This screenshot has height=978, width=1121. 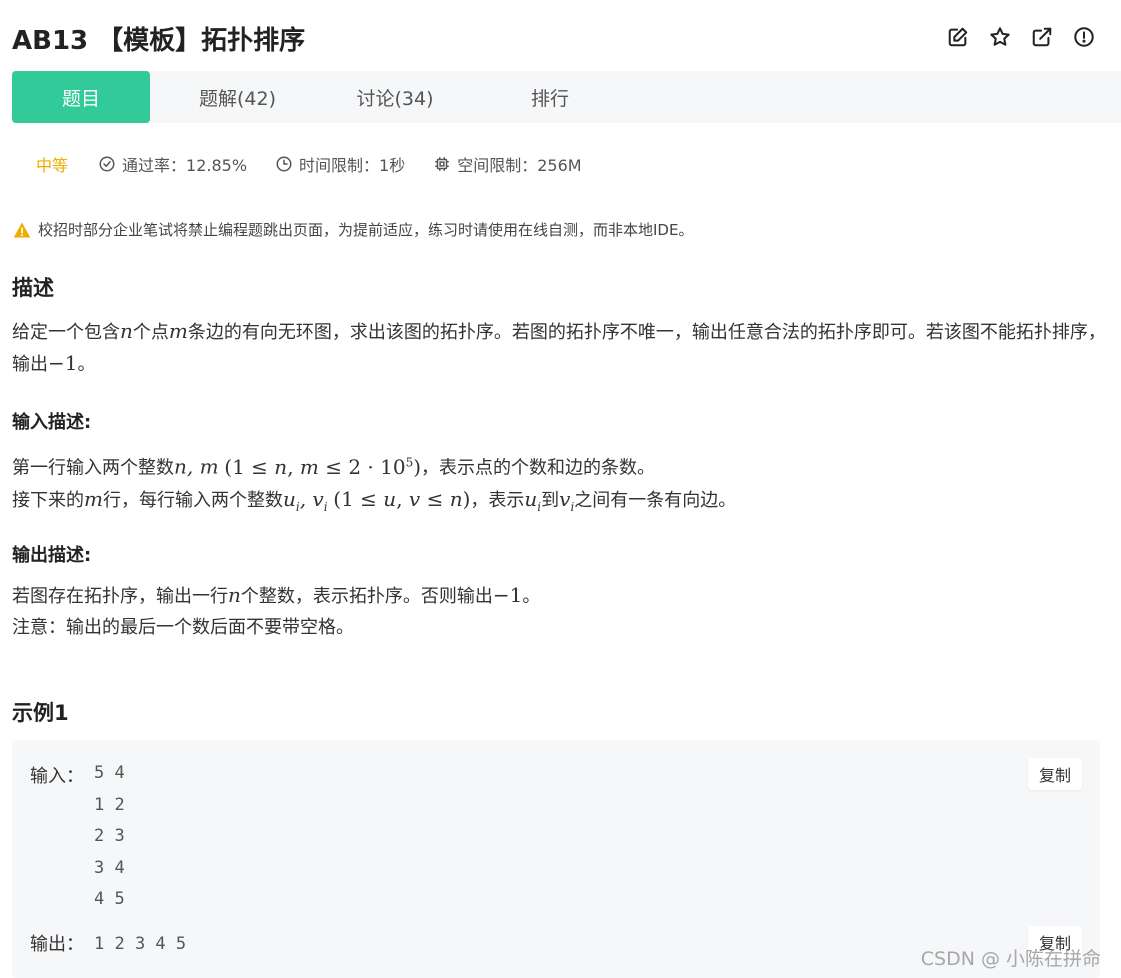 I want to click on example-output-label: 输出：, so click(x=57, y=944).